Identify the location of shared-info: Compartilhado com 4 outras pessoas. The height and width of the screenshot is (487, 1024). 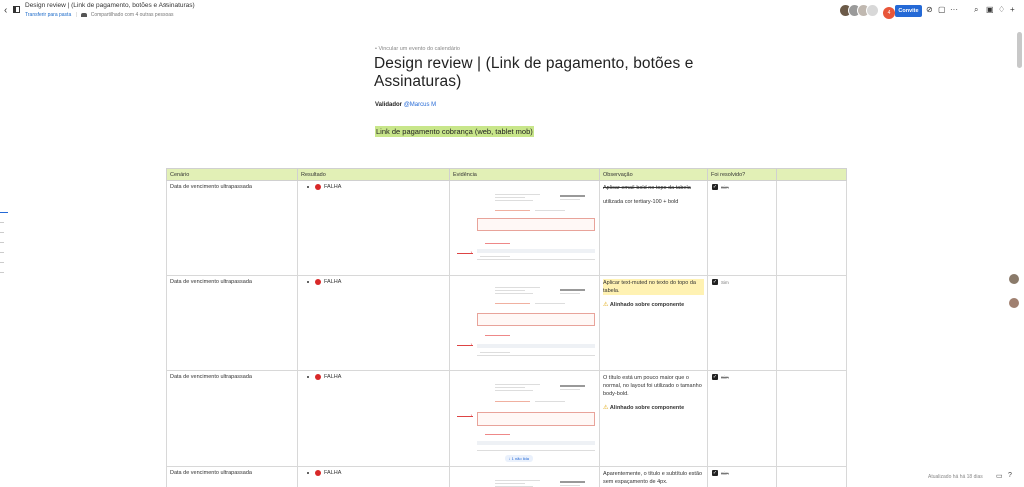
(132, 15).